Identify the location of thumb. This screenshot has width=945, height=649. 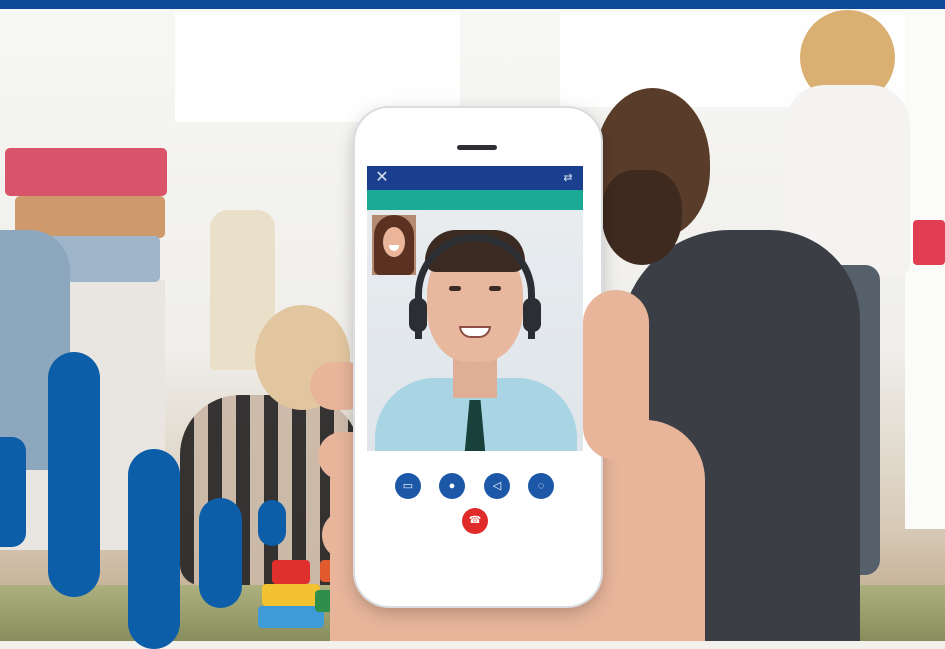
(616, 375).